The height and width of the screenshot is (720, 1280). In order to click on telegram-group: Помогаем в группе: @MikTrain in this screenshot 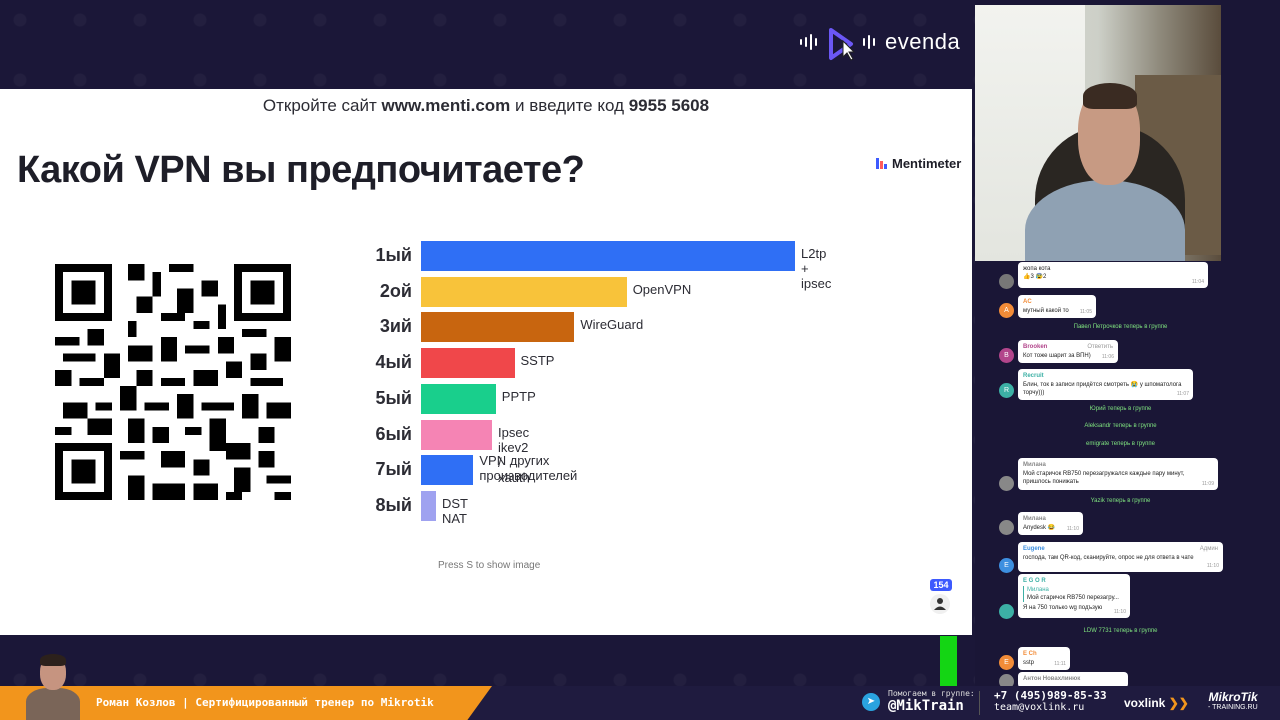, I will do `click(931, 701)`.